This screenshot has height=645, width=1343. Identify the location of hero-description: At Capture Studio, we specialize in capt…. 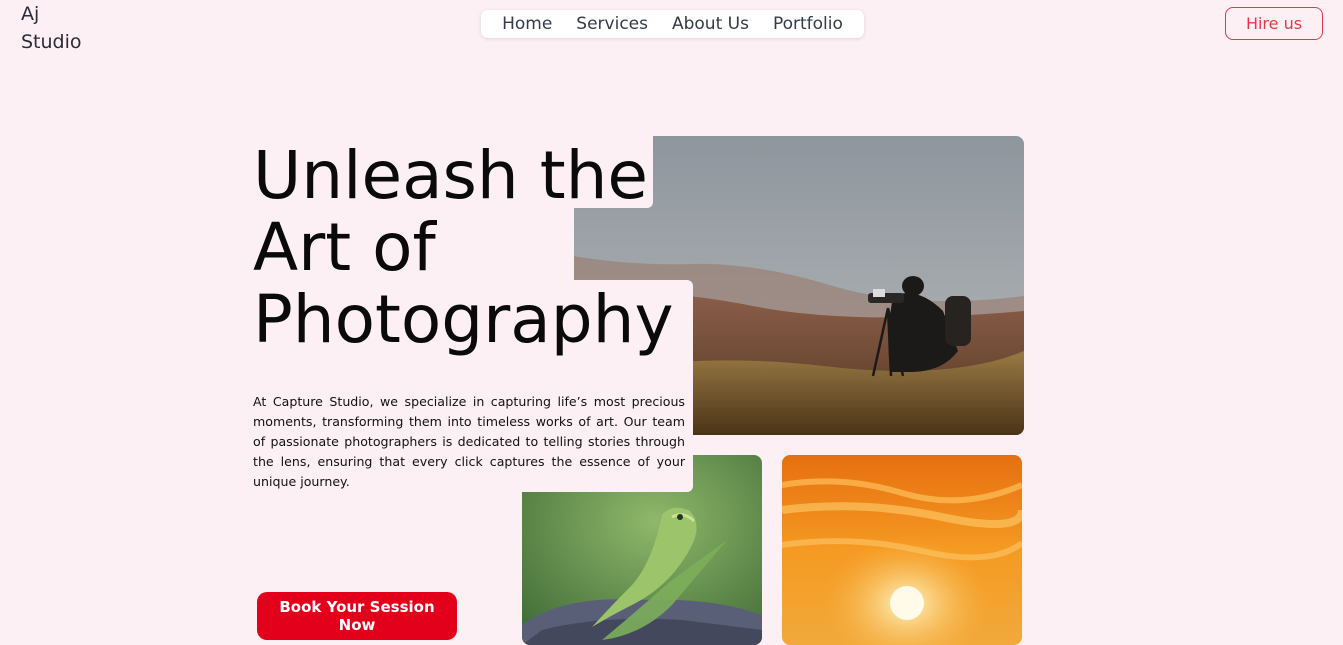
(469, 441).